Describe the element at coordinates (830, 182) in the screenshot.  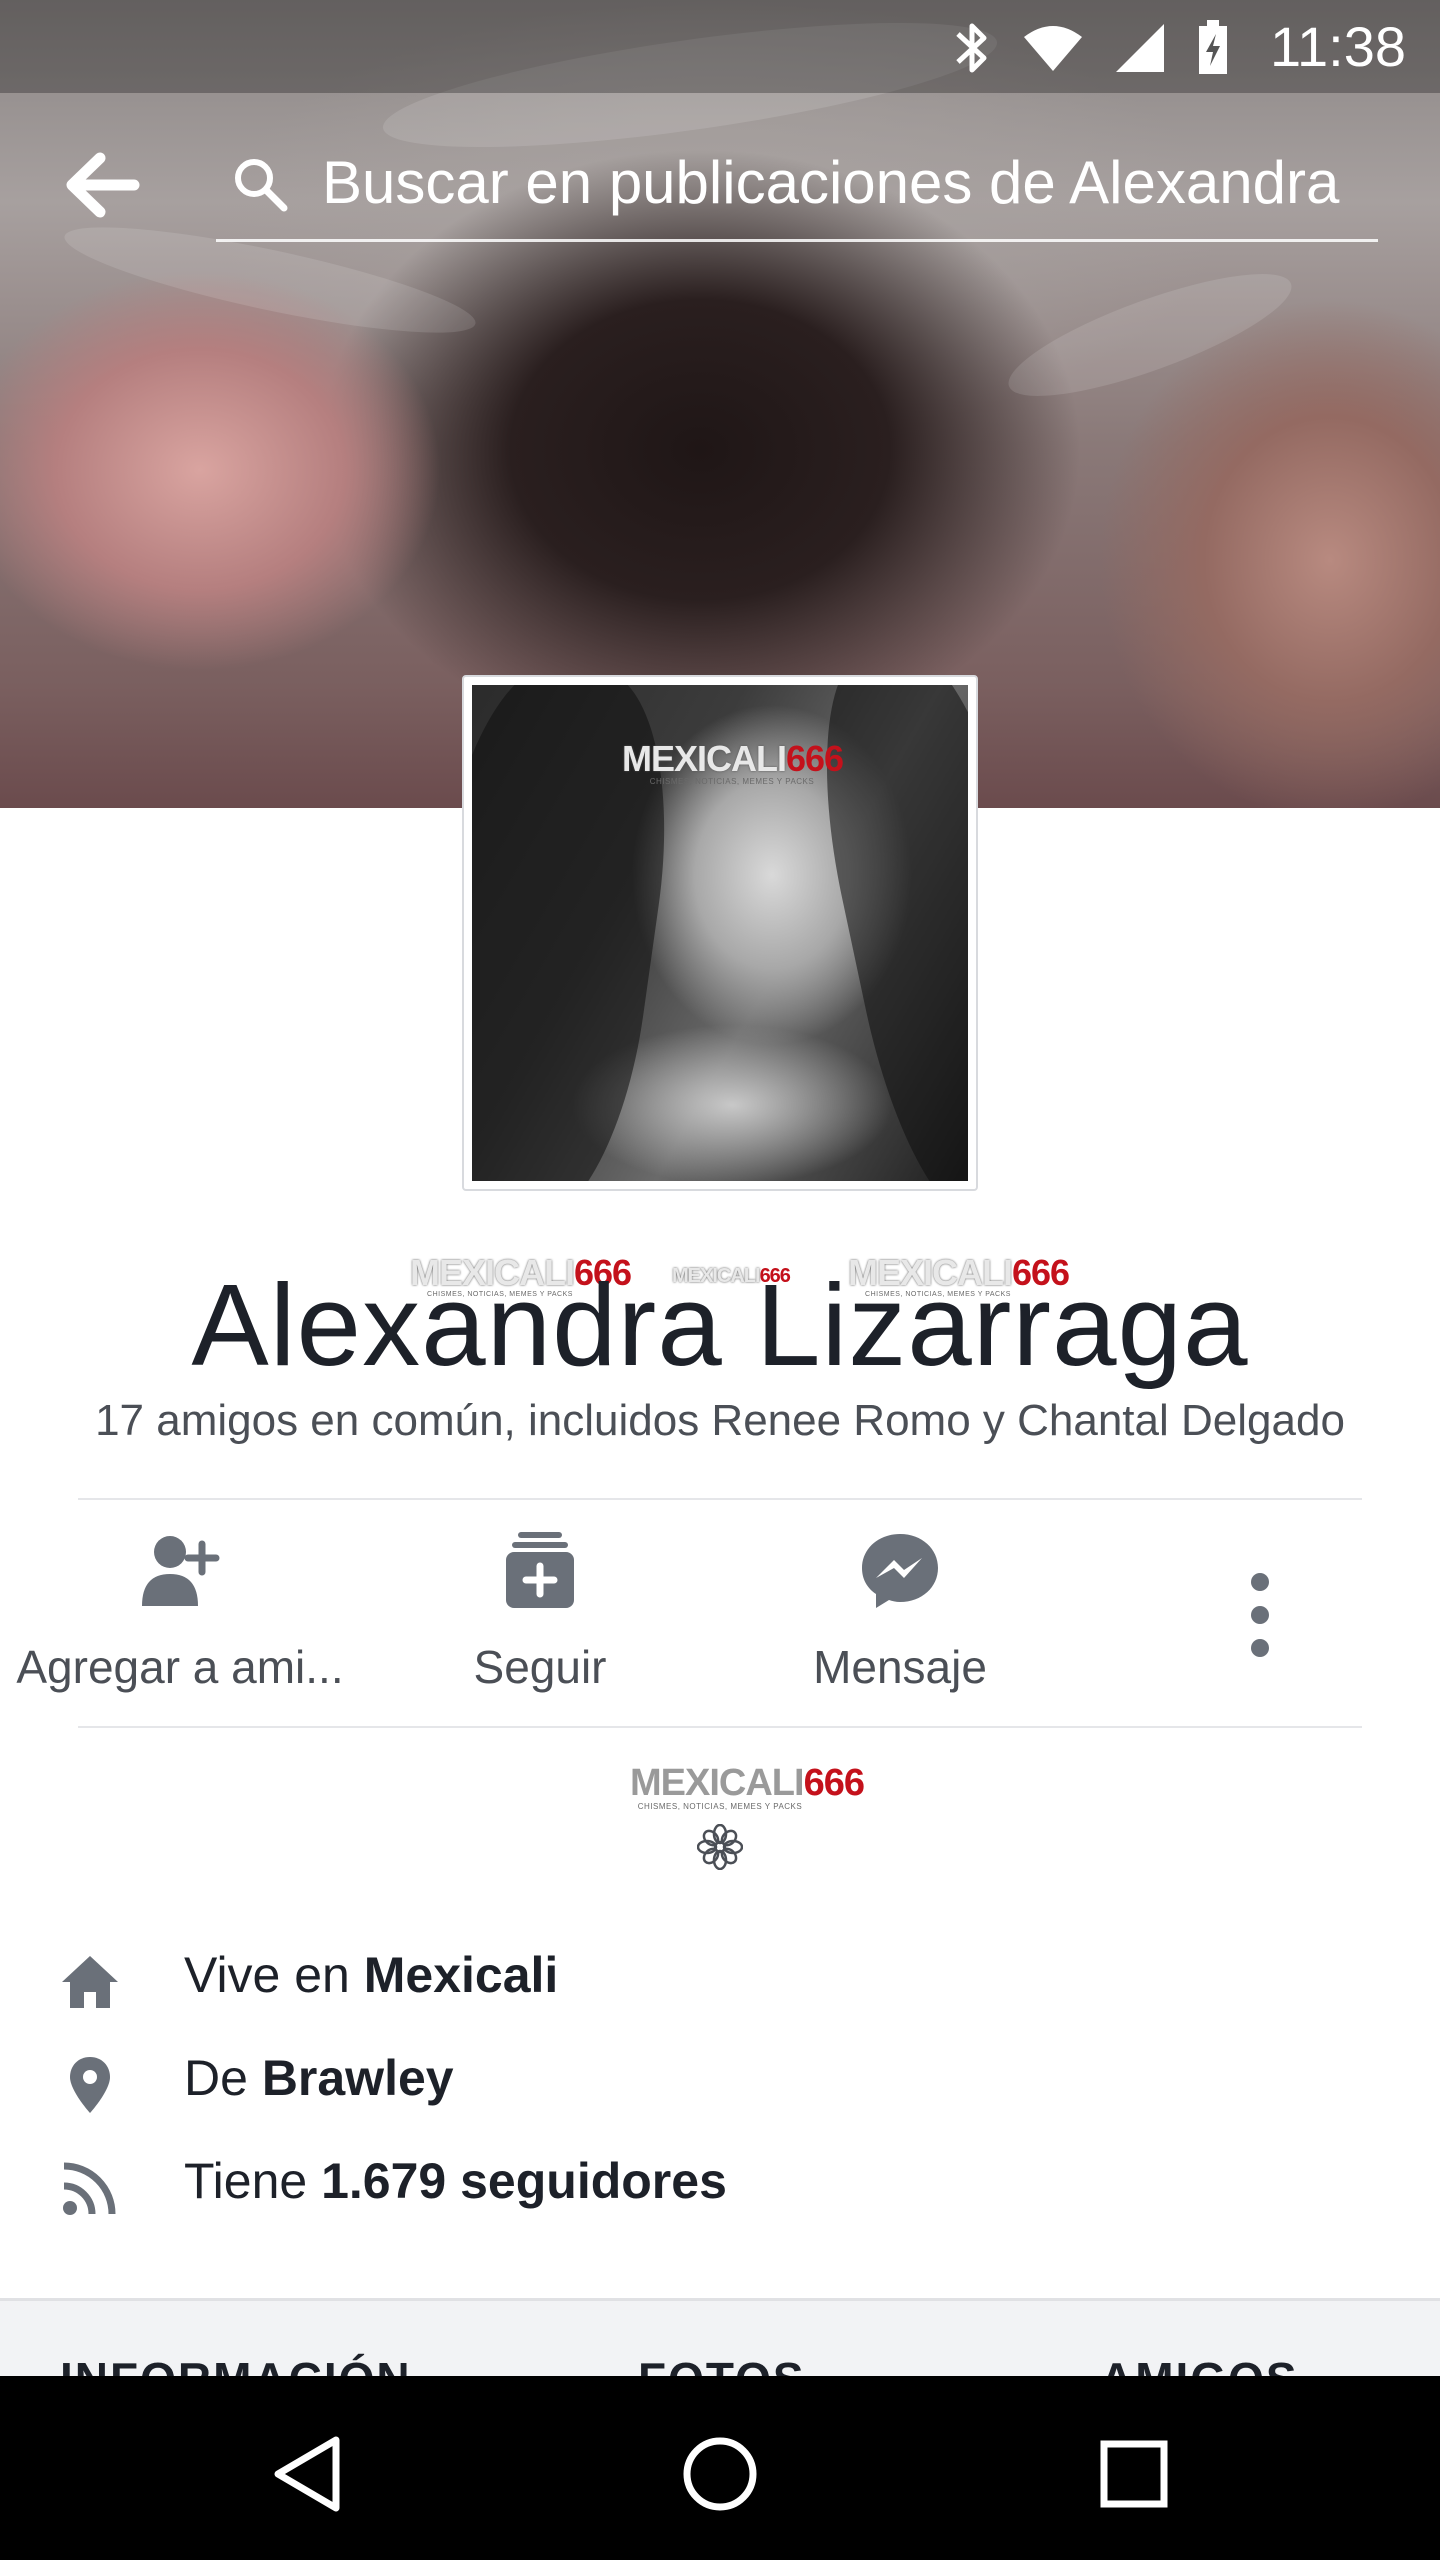
I see `search-input: Buscar en publicaciones de Alexandra` at that location.